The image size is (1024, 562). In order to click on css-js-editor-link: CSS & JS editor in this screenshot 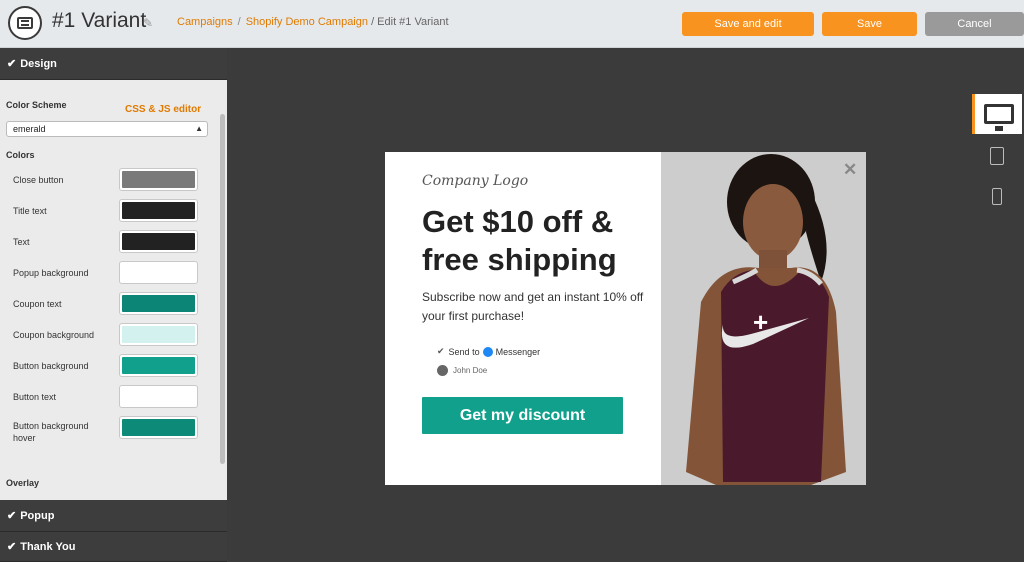, I will do `click(163, 109)`.